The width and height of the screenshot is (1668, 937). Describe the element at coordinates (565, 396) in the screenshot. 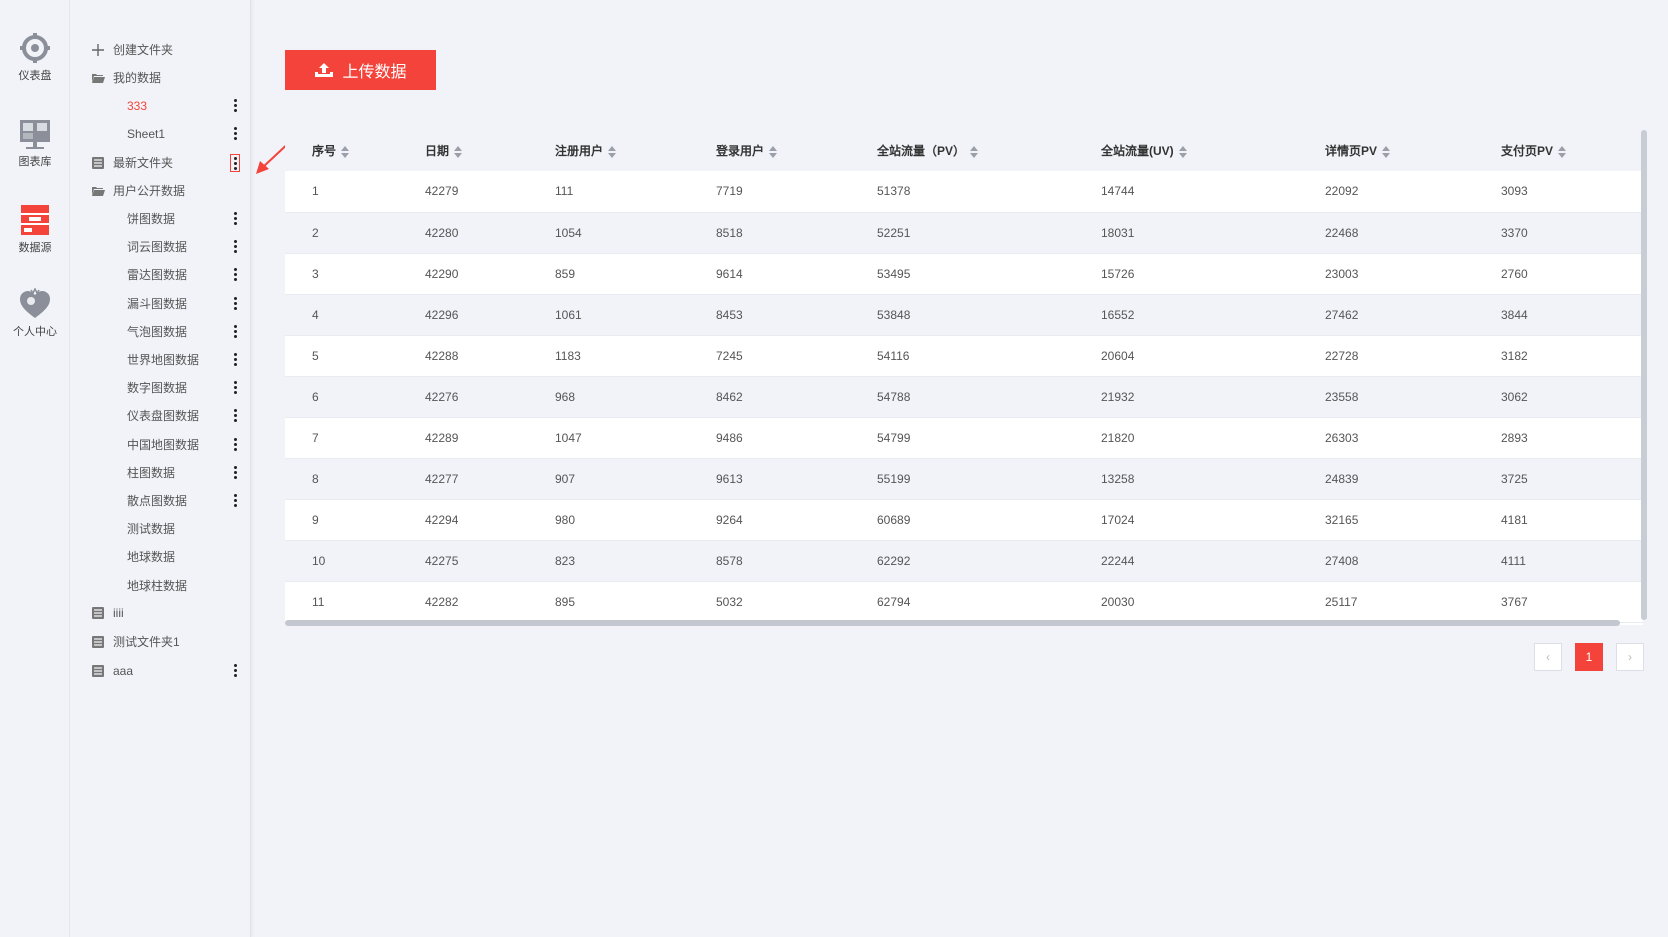

I see `table-cell: 968` at that location.